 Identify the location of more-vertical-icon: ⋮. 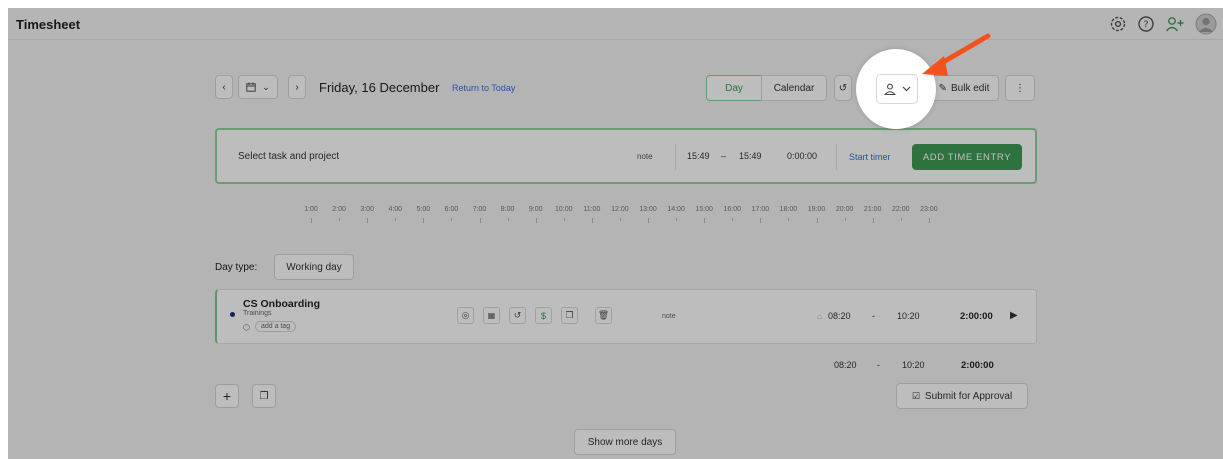
(1020, 88).